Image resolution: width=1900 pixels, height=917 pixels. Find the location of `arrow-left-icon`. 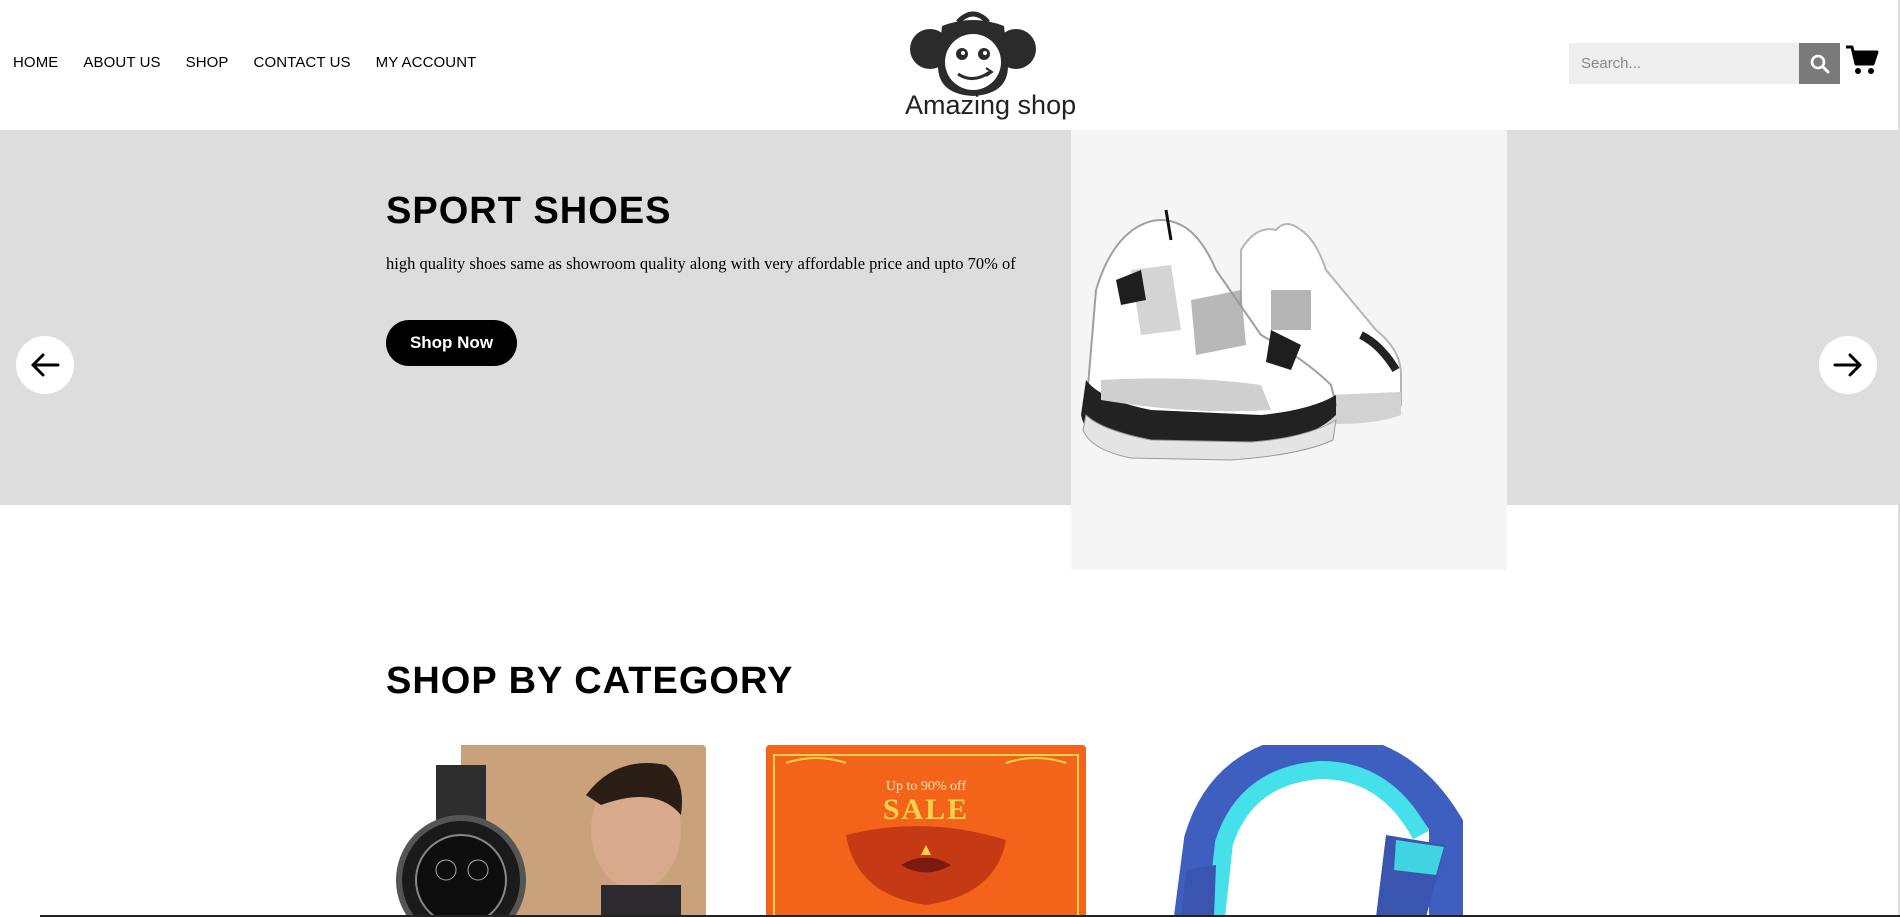

arrow-left-icon is located at coordinates (45, 365).